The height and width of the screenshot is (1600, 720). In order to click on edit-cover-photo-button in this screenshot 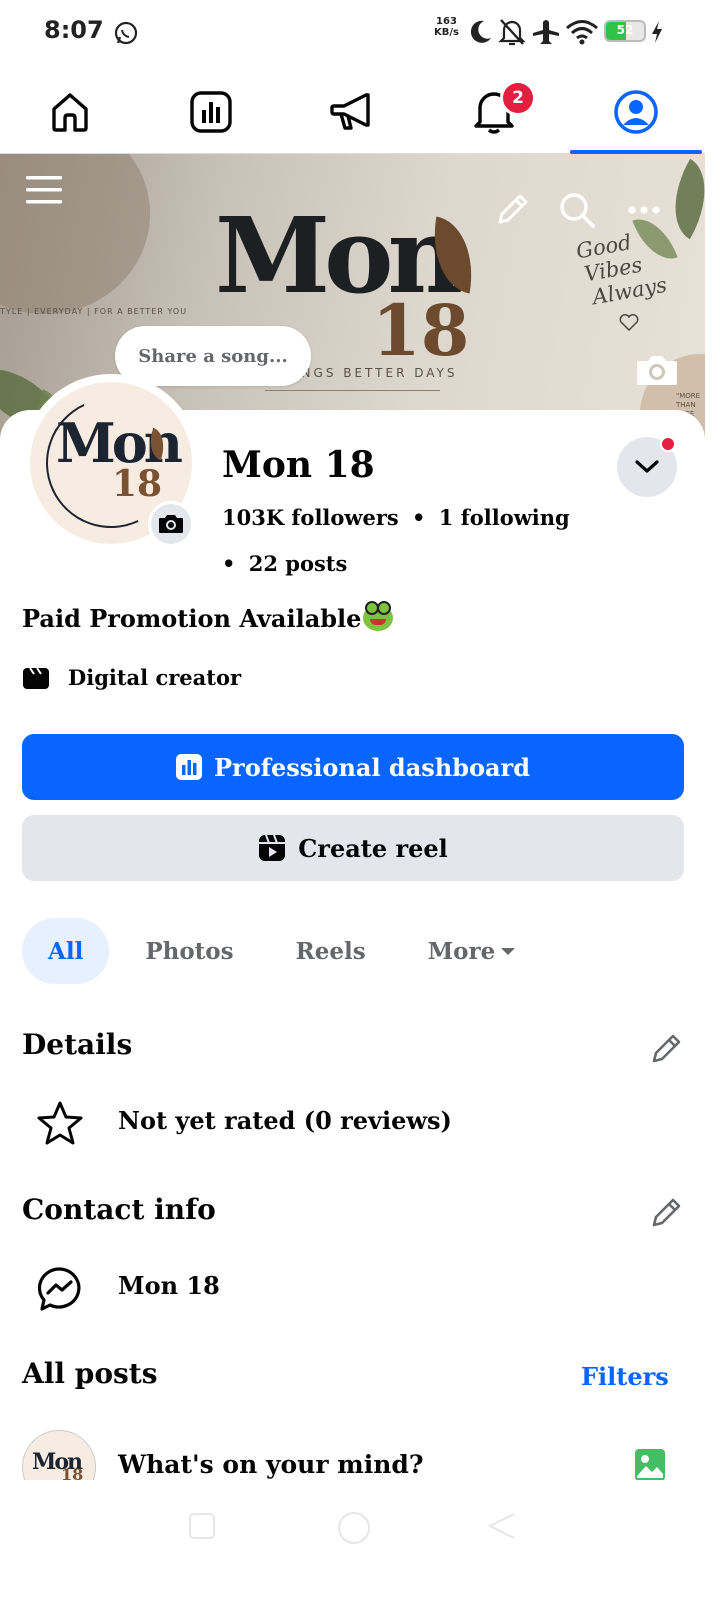, I will do `click(657, 370)`.